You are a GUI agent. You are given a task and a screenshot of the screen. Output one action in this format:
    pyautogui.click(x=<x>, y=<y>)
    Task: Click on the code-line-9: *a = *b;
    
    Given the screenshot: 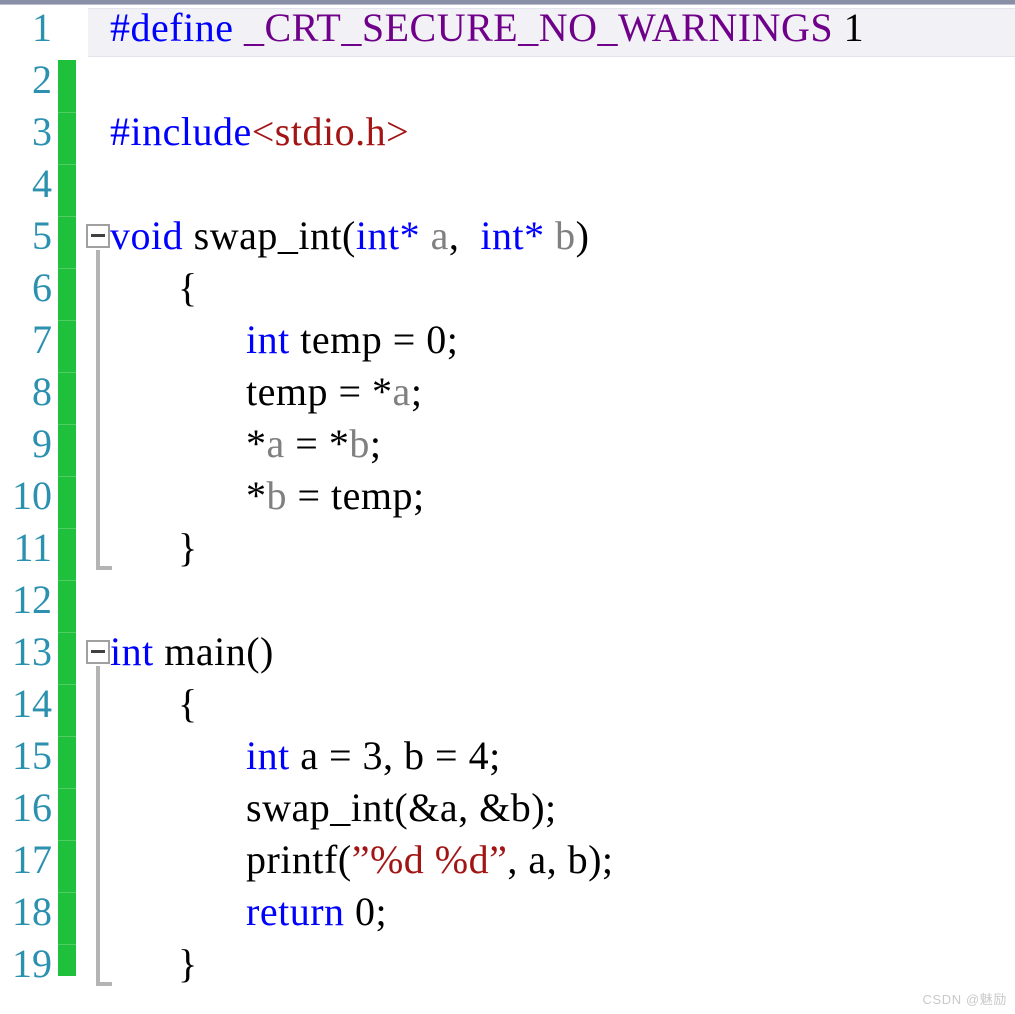 What is the action you would take?
    pyautogui.click(x=313, y=444)
    